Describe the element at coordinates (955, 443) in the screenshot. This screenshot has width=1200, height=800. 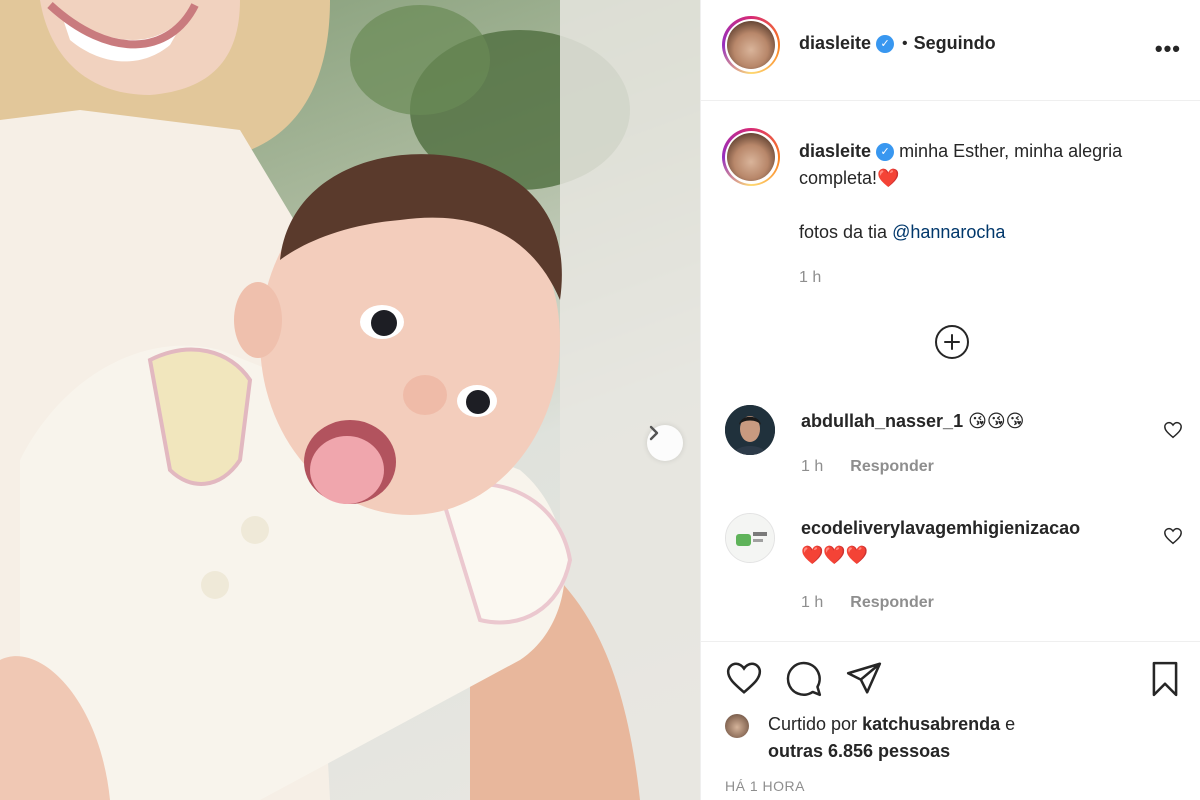
I see `comment-item: abdullah_nasser_1 😘😘😘 1 h Responder` at that location.